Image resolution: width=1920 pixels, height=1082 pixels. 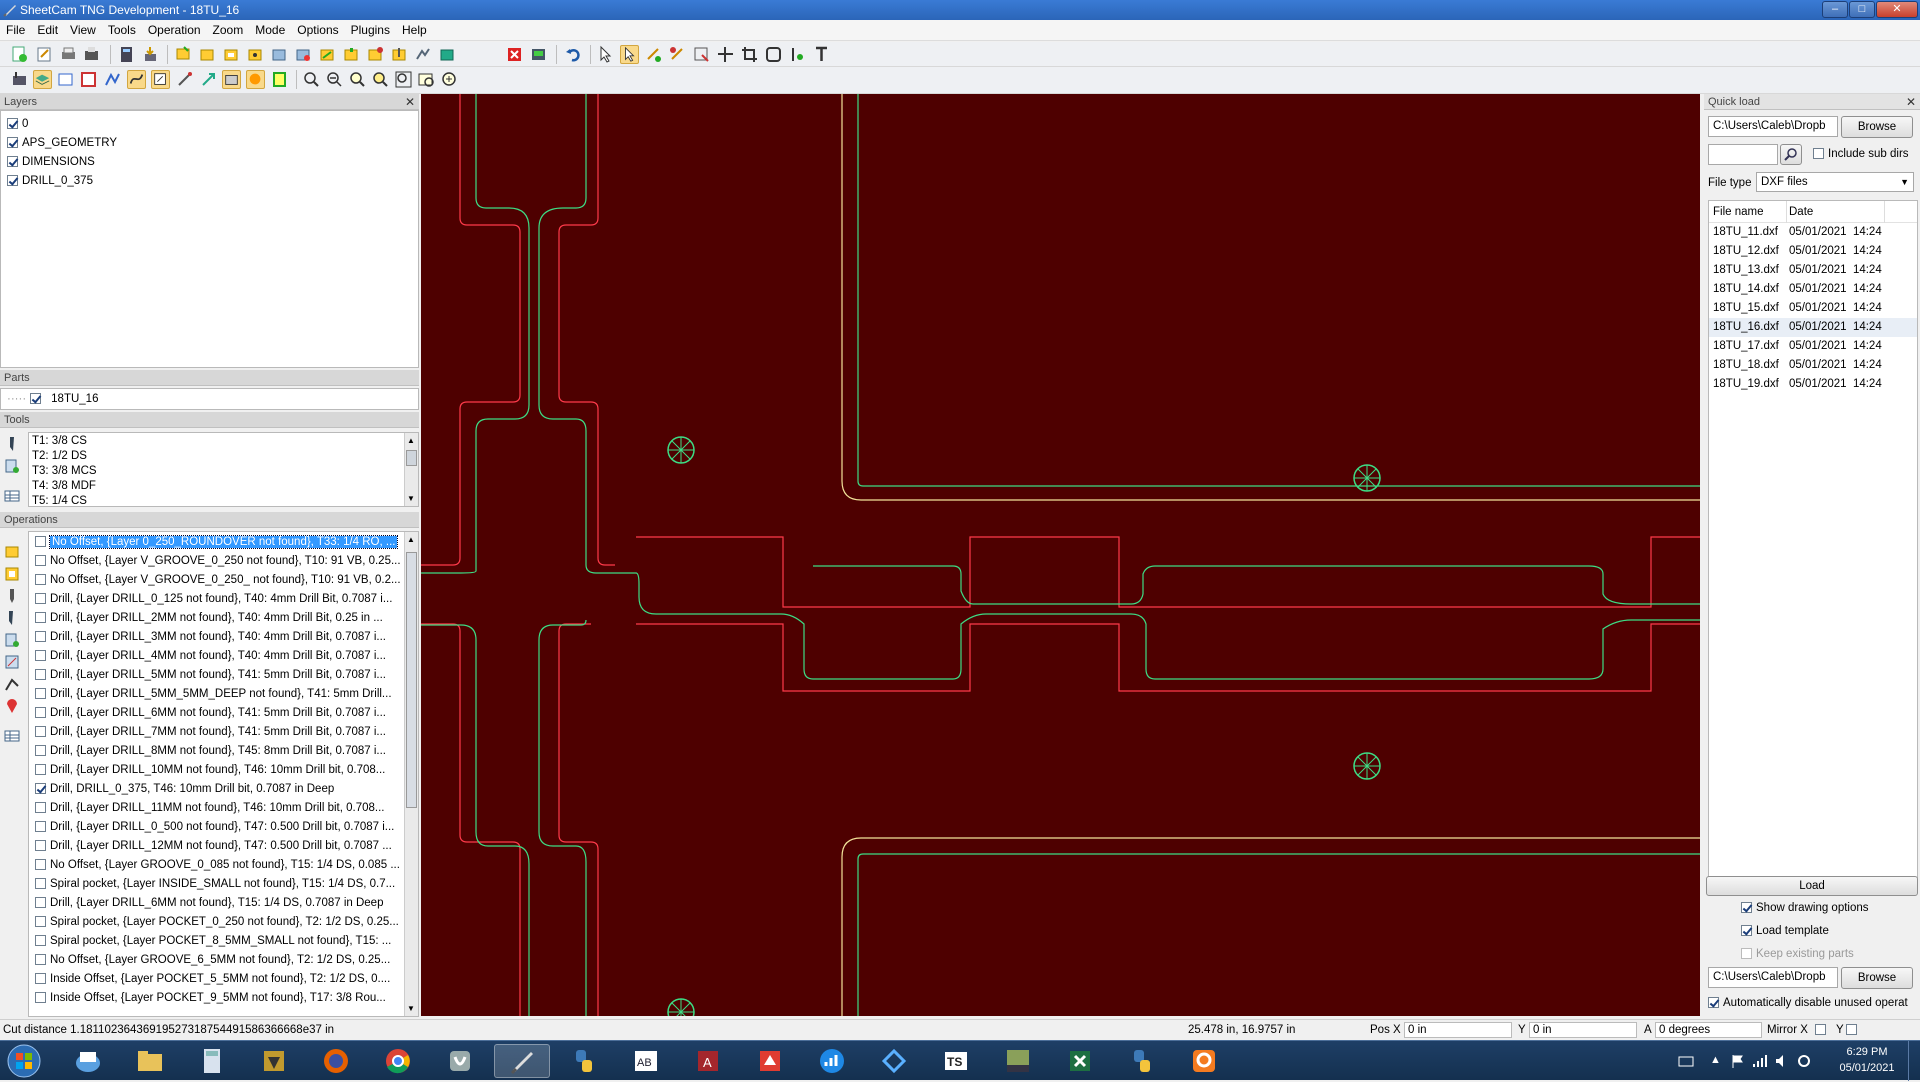 What do you see at coordinates (573, 54) in the screenshot?
I see `undo-icon` at bounding box center [573, 54].